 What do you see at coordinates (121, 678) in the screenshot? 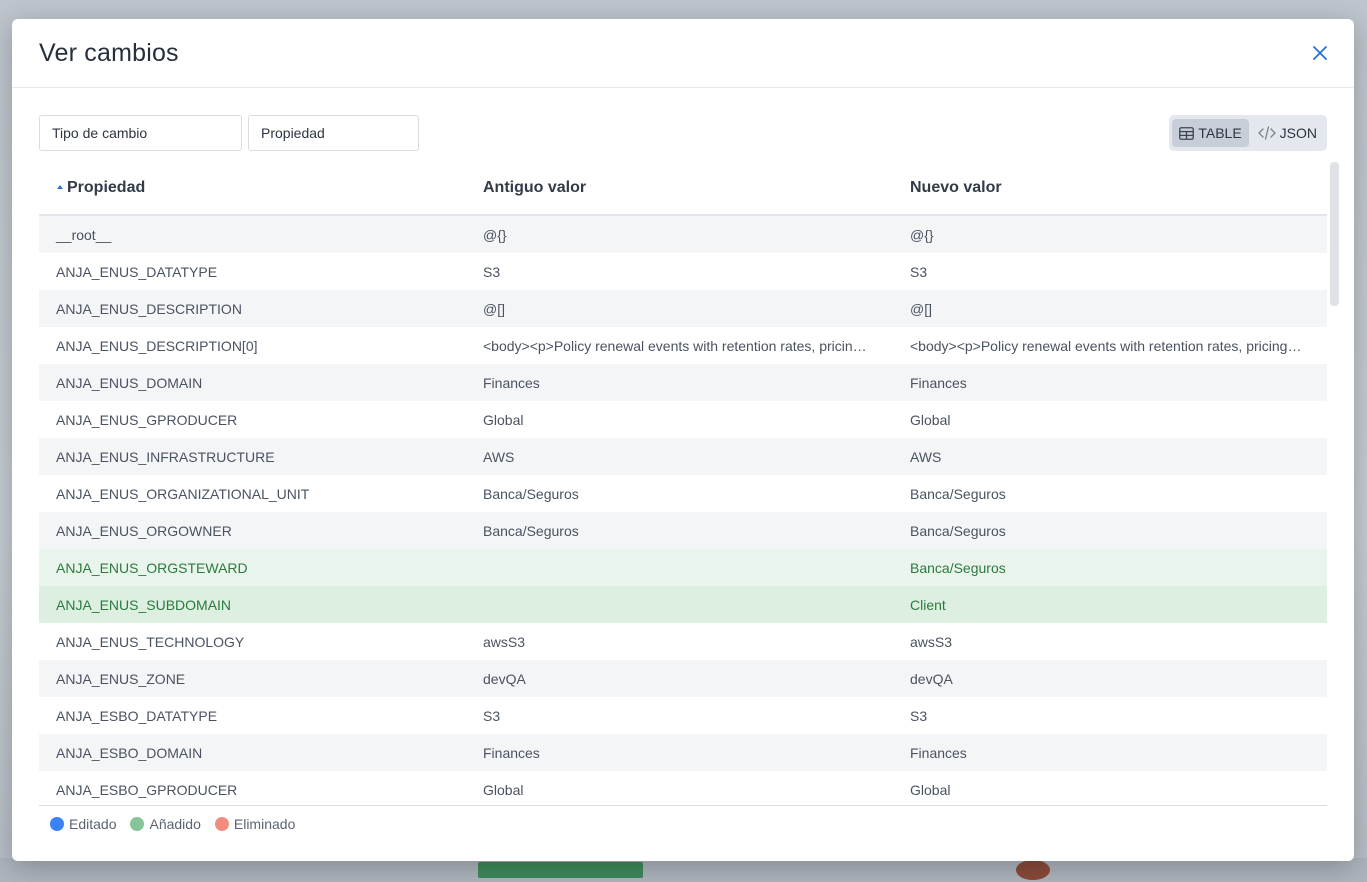
I see `cell-property: ANJA_ENUS_ZONE` at bounding box center [121, 678].